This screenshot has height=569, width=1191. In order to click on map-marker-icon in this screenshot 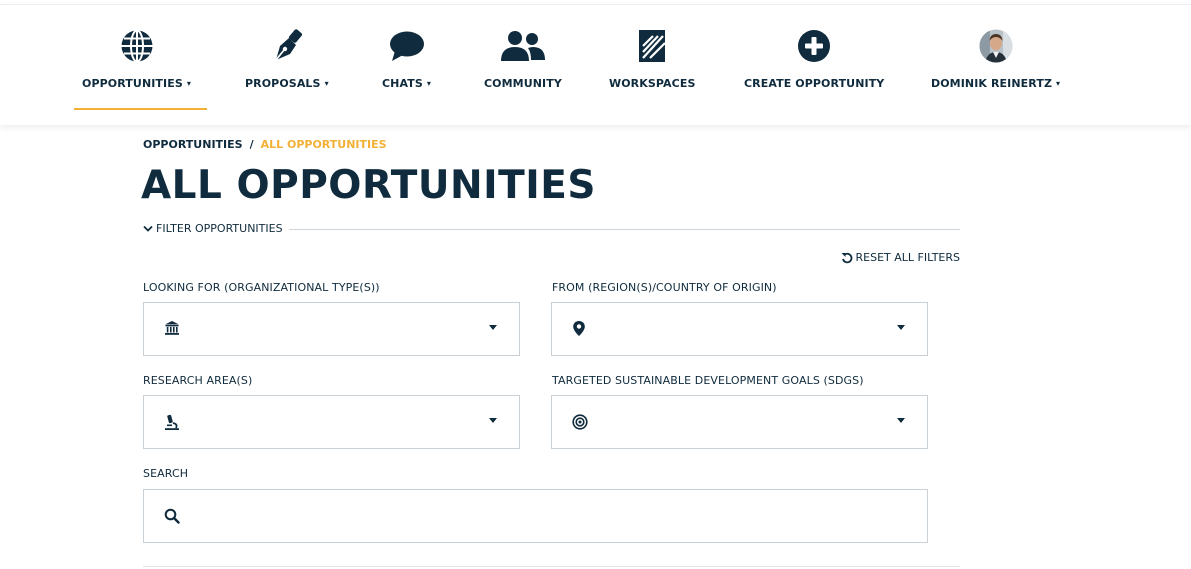, I will do `click(579, 330)`.